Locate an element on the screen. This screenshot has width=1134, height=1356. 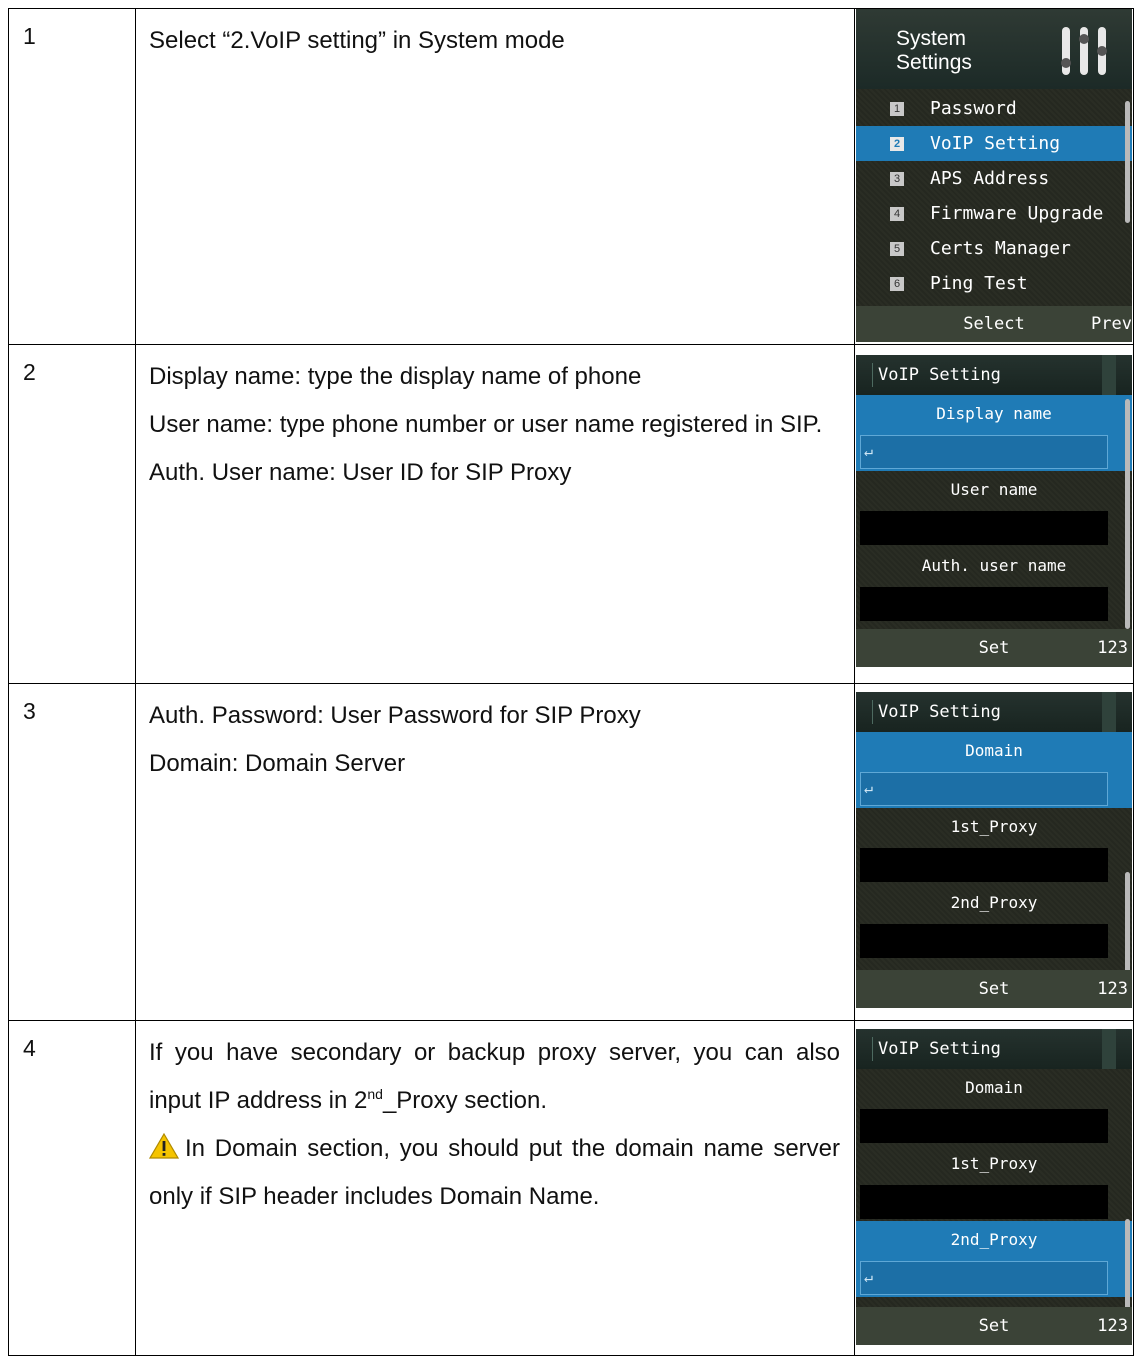
menu-item: 2 VoIP Setting is located at coordinates (994, 143).